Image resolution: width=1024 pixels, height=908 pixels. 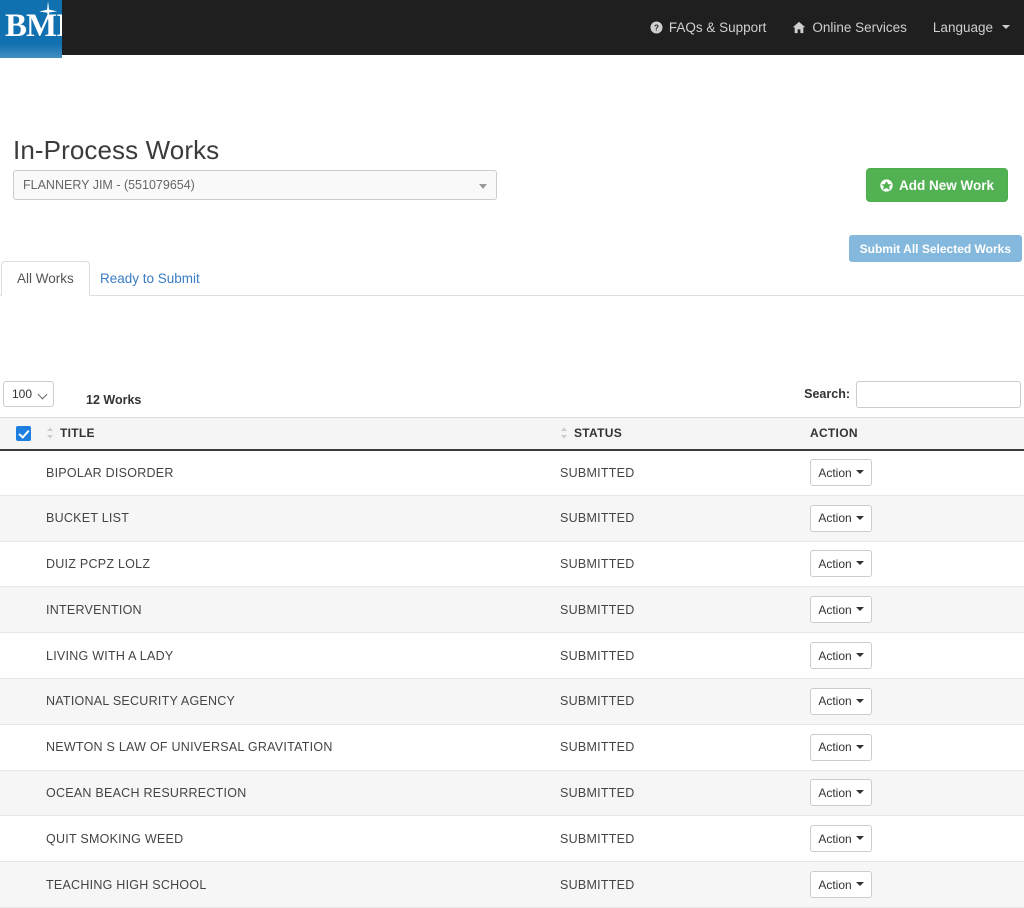 I want to click on search-label: Search:, so click(x=827, y=394).